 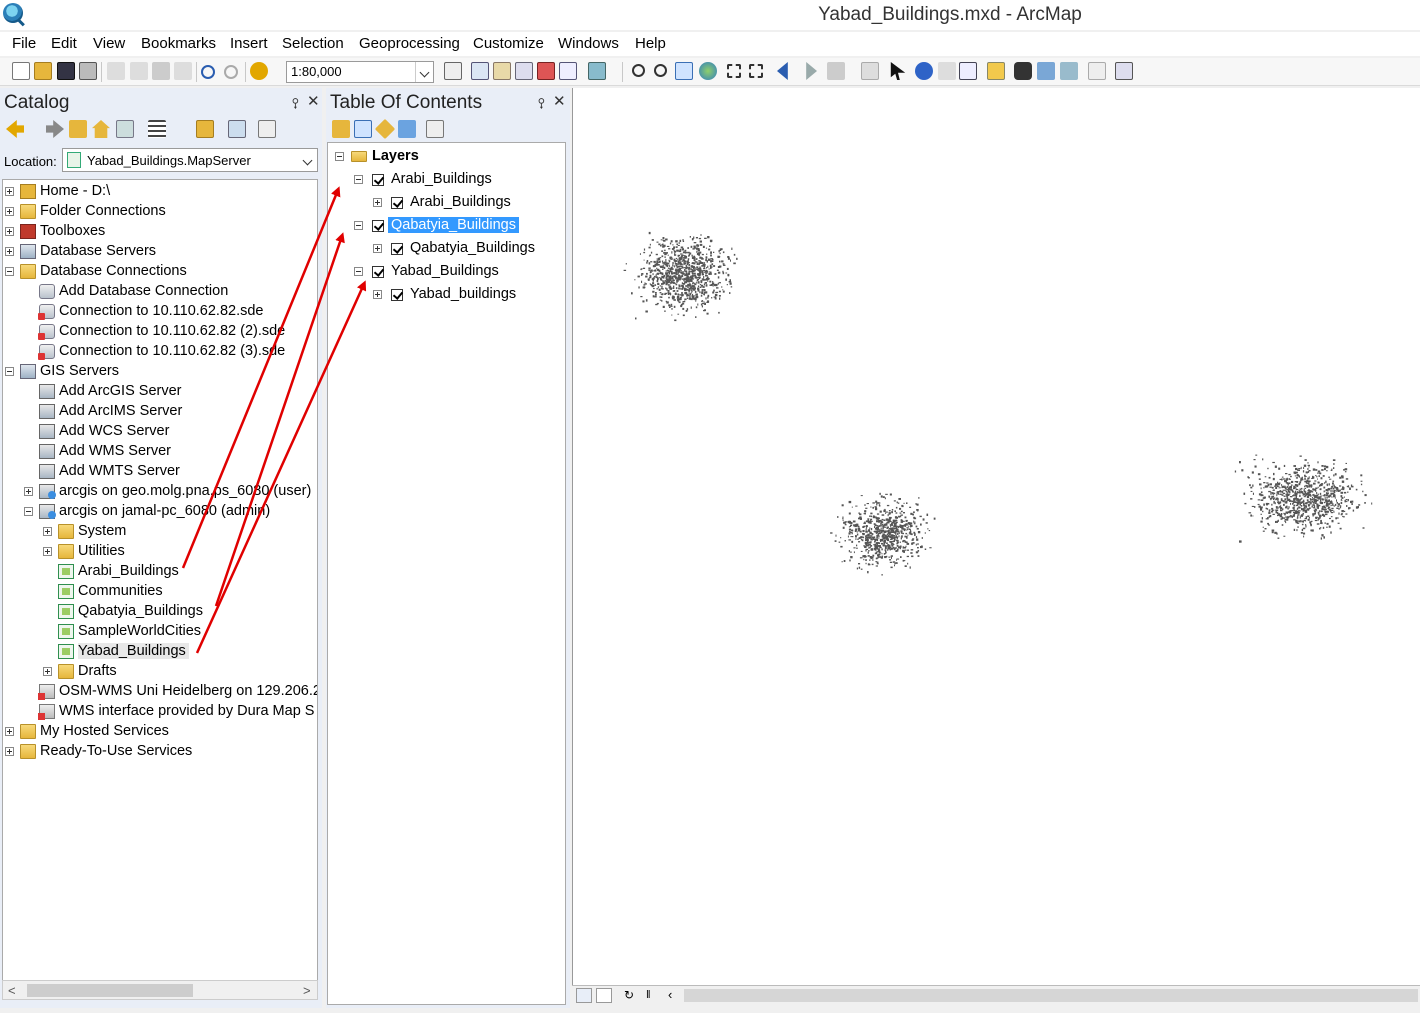 I want to click on create-viewer-icon, so click(x=1124, y=71).